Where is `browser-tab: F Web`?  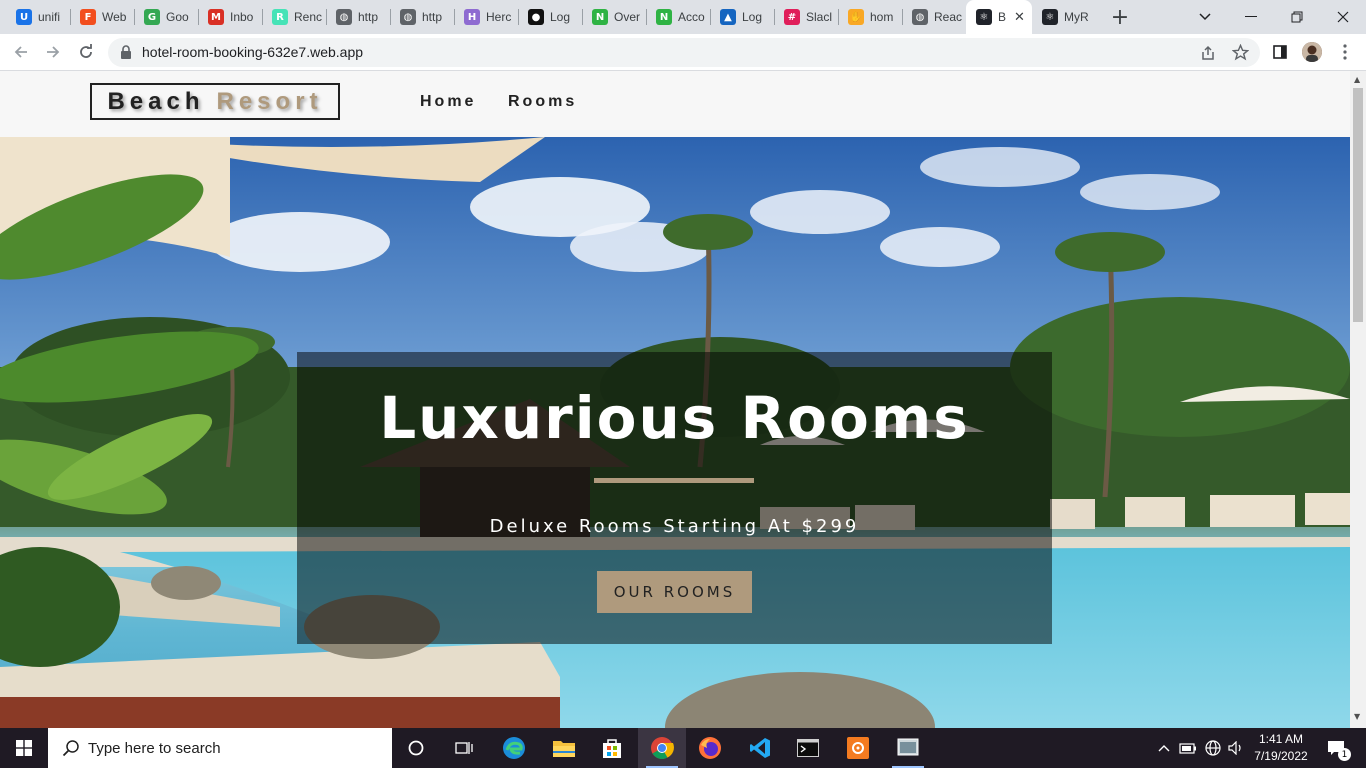
browser-tab: F Web is located at coordinates (102, 17).